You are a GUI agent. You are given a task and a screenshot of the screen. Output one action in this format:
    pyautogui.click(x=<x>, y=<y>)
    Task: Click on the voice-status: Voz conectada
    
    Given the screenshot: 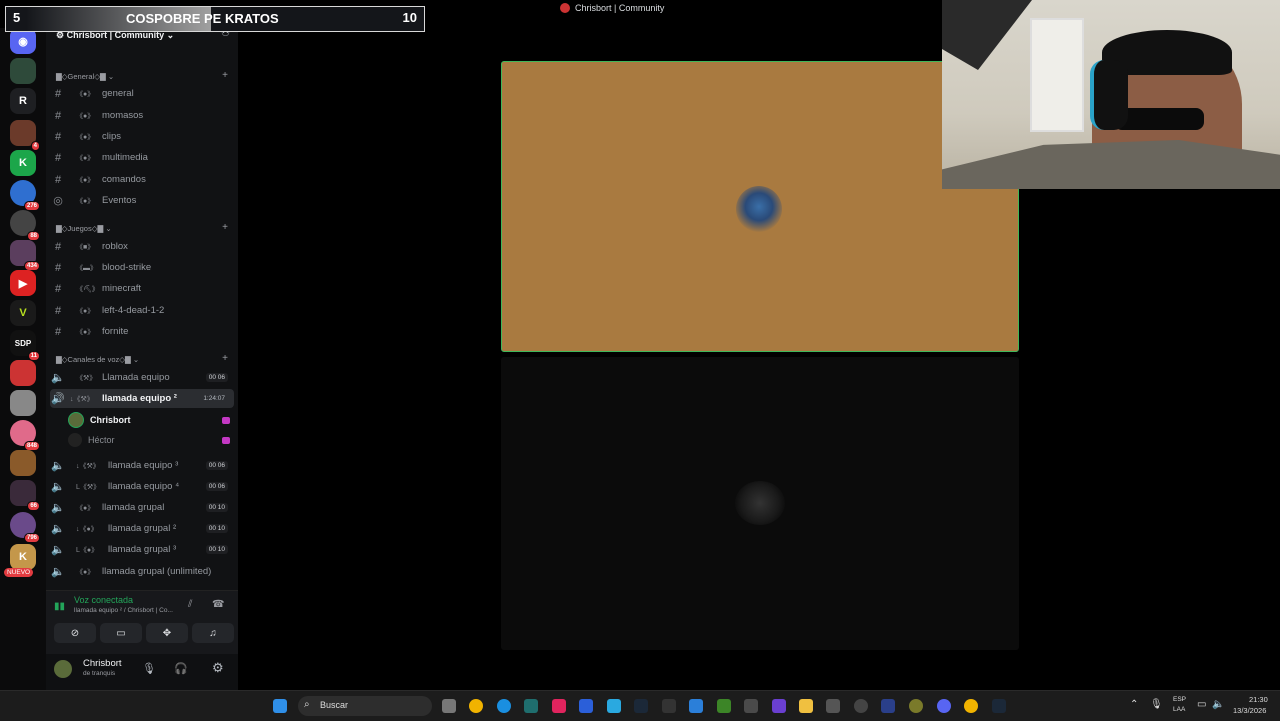 What is the action you would take?
    pyautogui.click(x=103, y=600)
    